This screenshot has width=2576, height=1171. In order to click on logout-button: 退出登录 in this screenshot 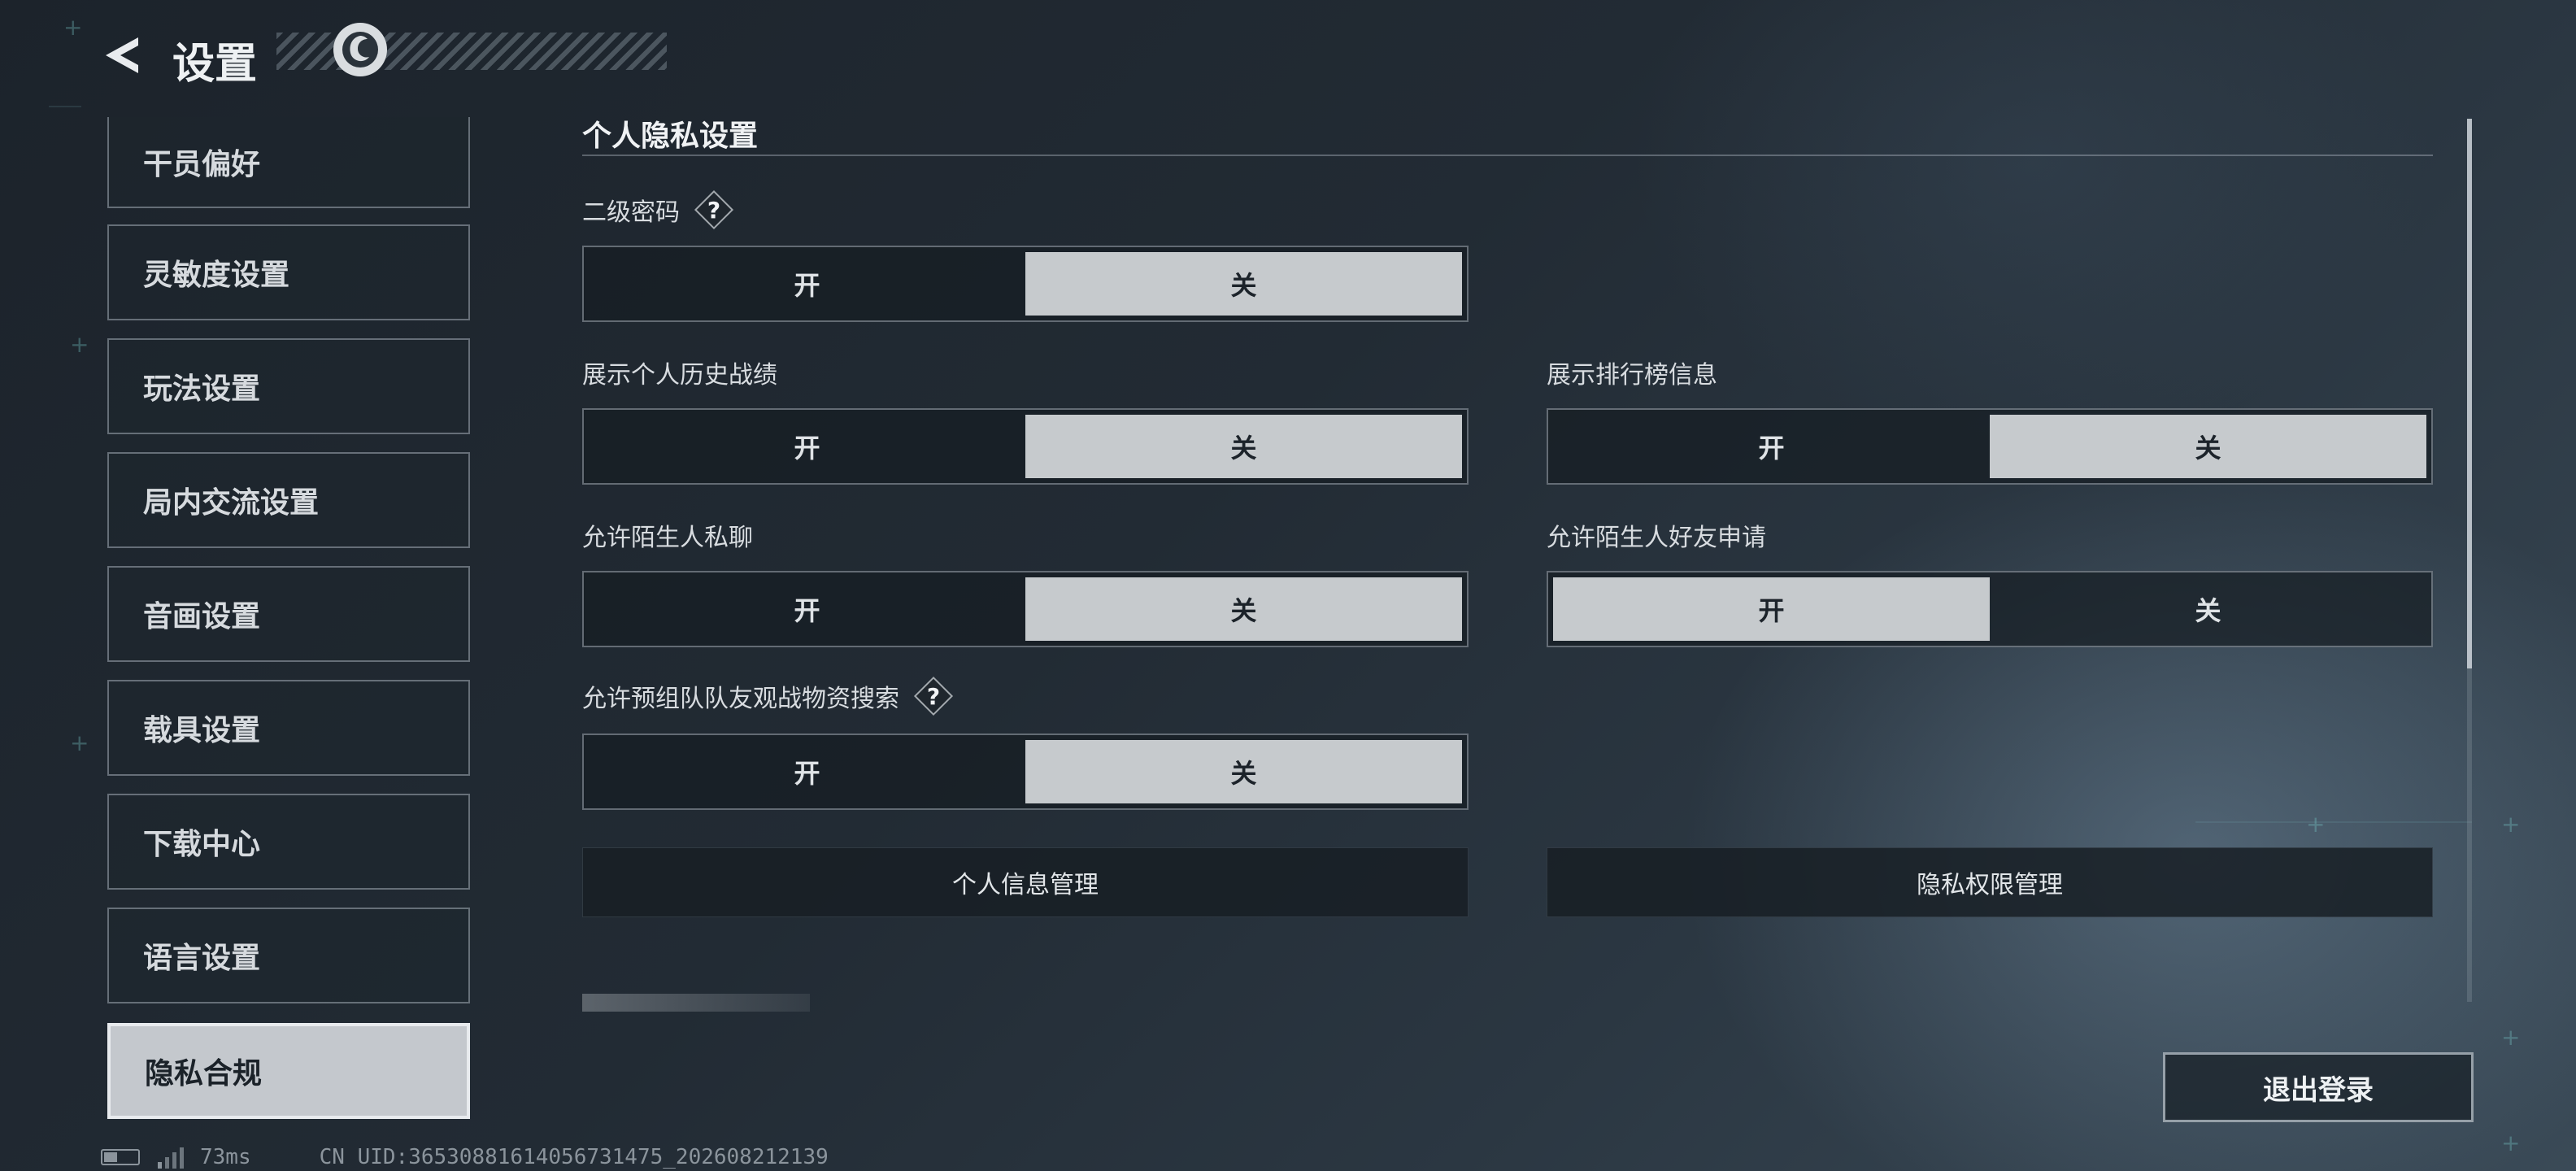, I will do `click(2318, 1087)`.